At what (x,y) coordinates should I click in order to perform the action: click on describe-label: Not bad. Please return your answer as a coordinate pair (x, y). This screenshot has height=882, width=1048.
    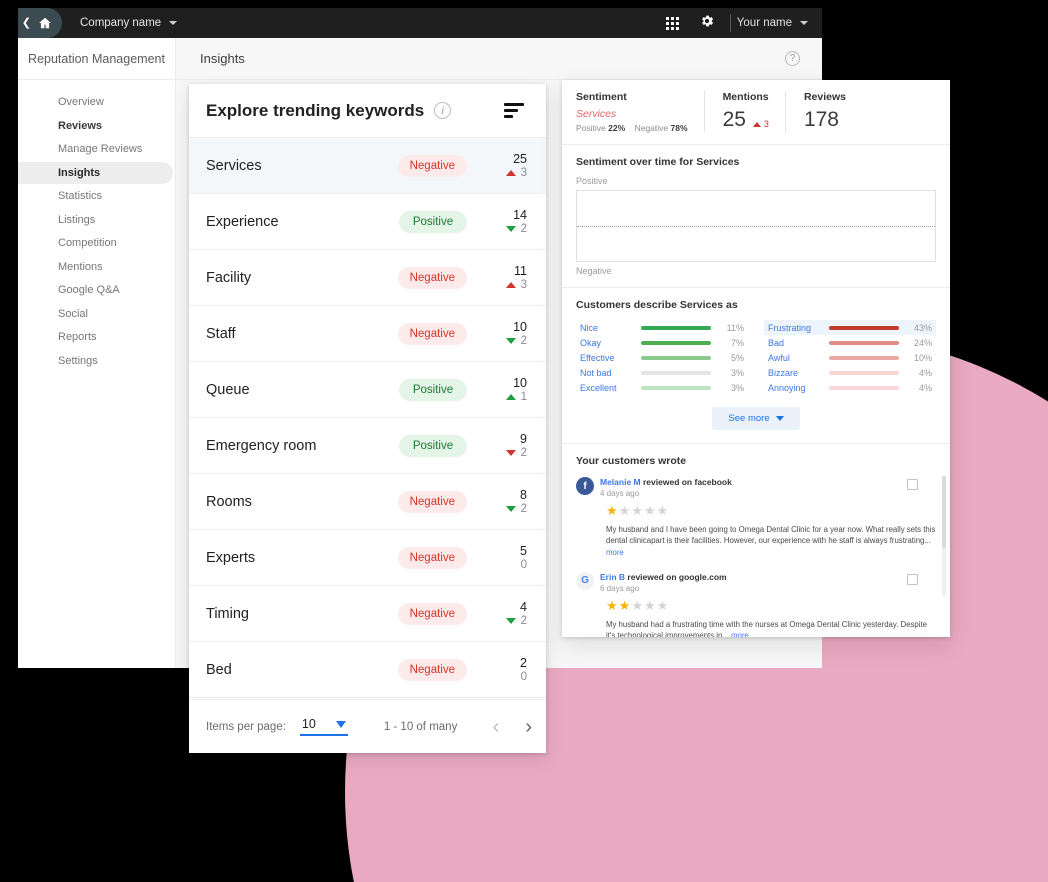
    Looking at the image, I should click on (607, 373).